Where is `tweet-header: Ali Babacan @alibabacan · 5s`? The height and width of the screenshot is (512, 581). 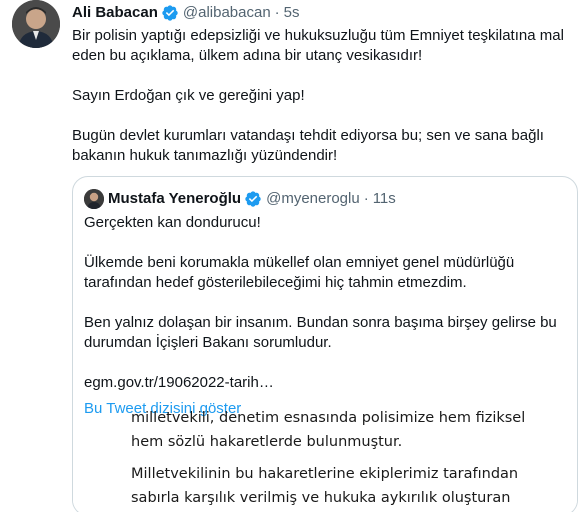 tweet-header: Ali Babacan @alibabacan · 5s is located at coordinates (186, 13).